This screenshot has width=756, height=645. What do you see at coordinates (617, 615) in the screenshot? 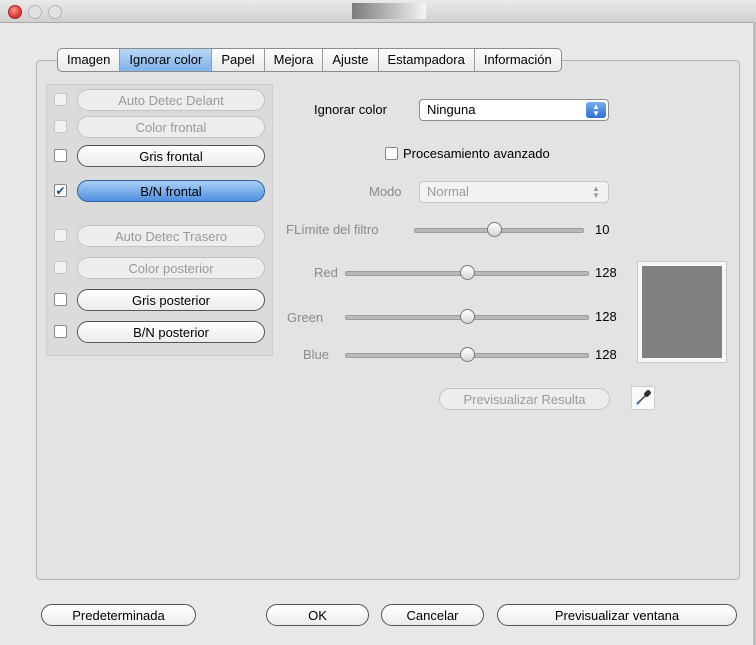
I see `preview-window-button: Previsualizar ventana` at bounding box center [617, 615].